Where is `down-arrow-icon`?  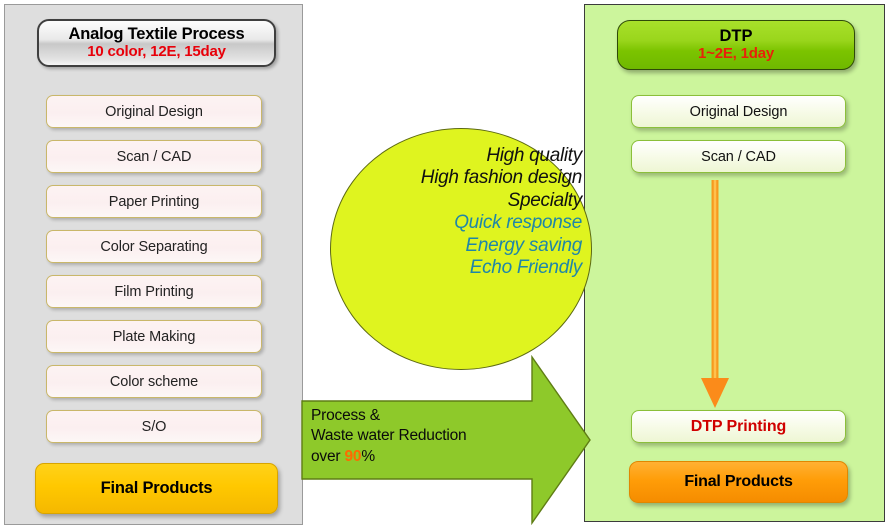 down-arrow-icon is located at coordinates (715, 294).